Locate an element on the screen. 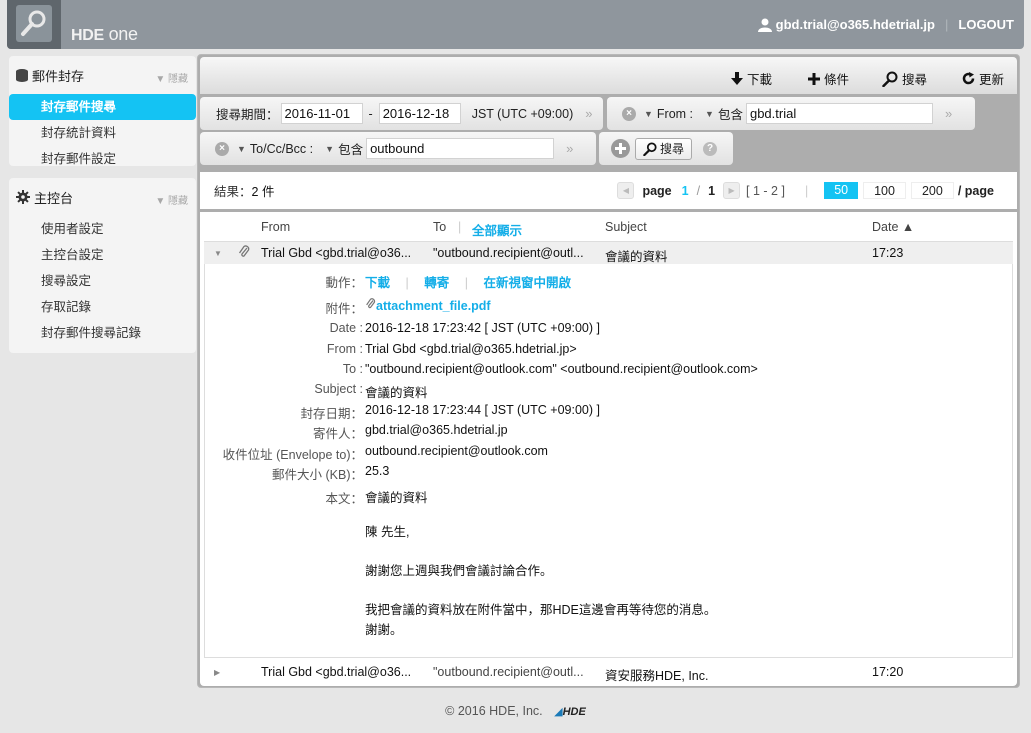 The height and width of the screenshot is (733, 1031). per-page-suffix: / page is located at coordinates (975, 190).